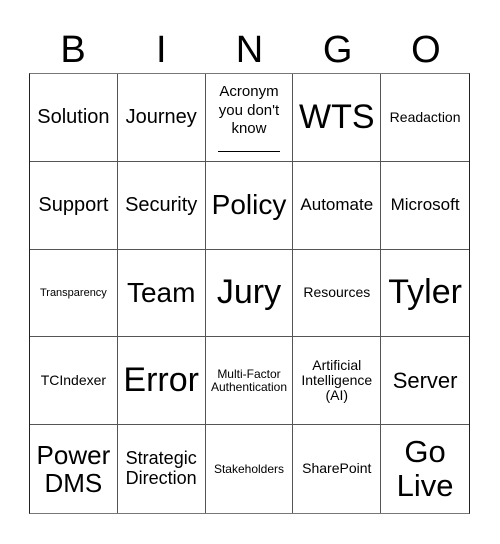 The width and height of the screenshot is (500, 544). What do you see at coordinates (73, 50) in the screenshot?
I see `header-letter-b: B` at bounding box center [73, 50].